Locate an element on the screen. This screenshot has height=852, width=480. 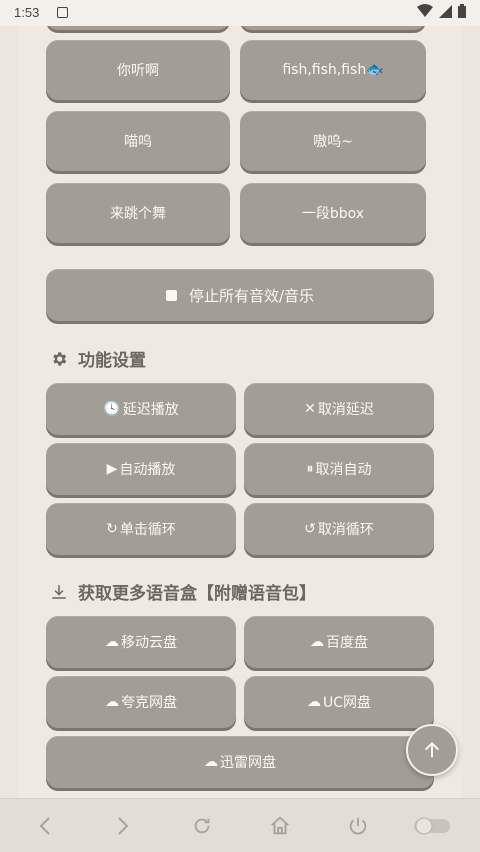
status-time: 1:53 is located at coordinates (27, 12).